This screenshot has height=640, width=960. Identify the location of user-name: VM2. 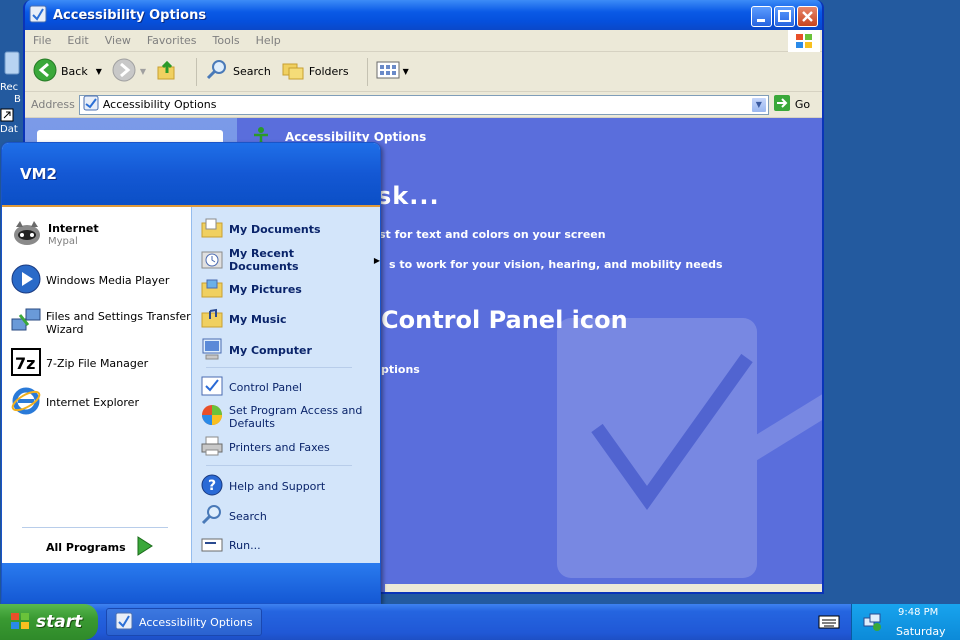
(38, 174).